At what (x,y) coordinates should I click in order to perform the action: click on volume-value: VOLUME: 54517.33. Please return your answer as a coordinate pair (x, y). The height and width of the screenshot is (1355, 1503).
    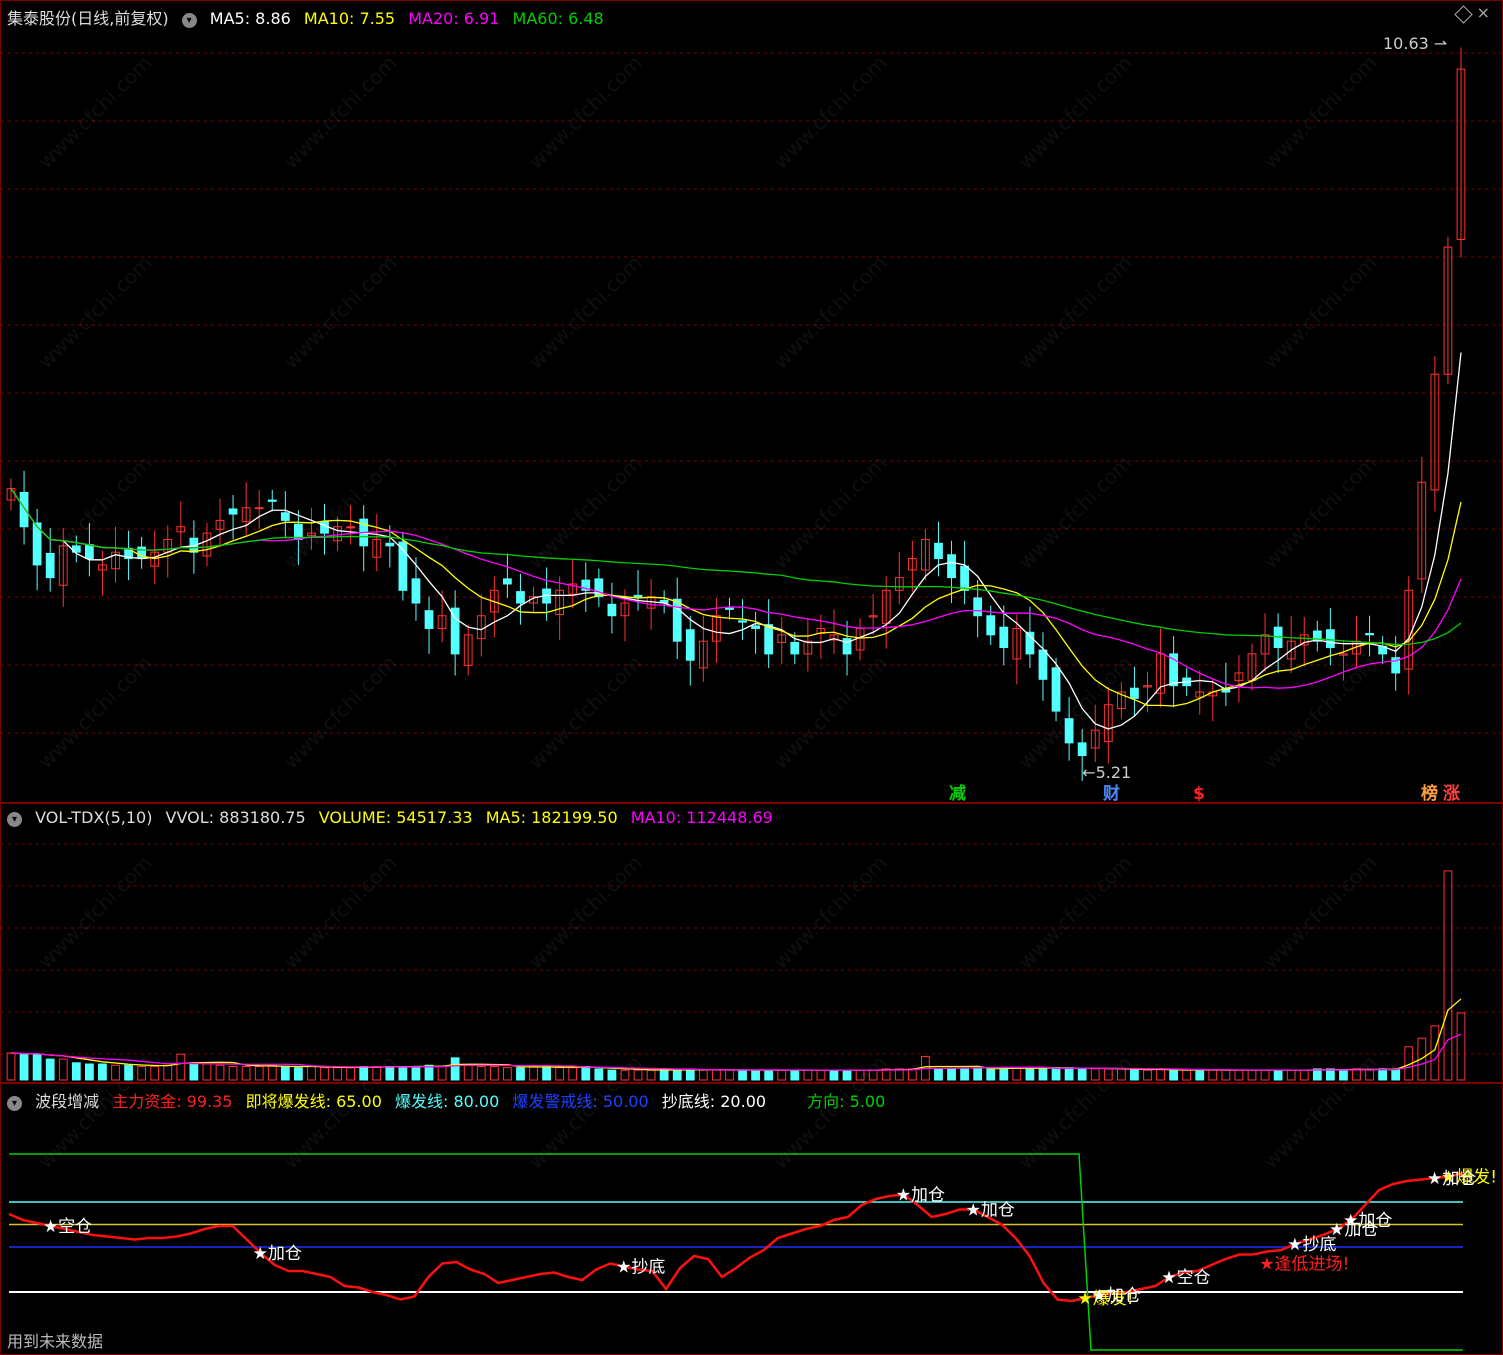
    Looking at the image, I should click on (395, 817).